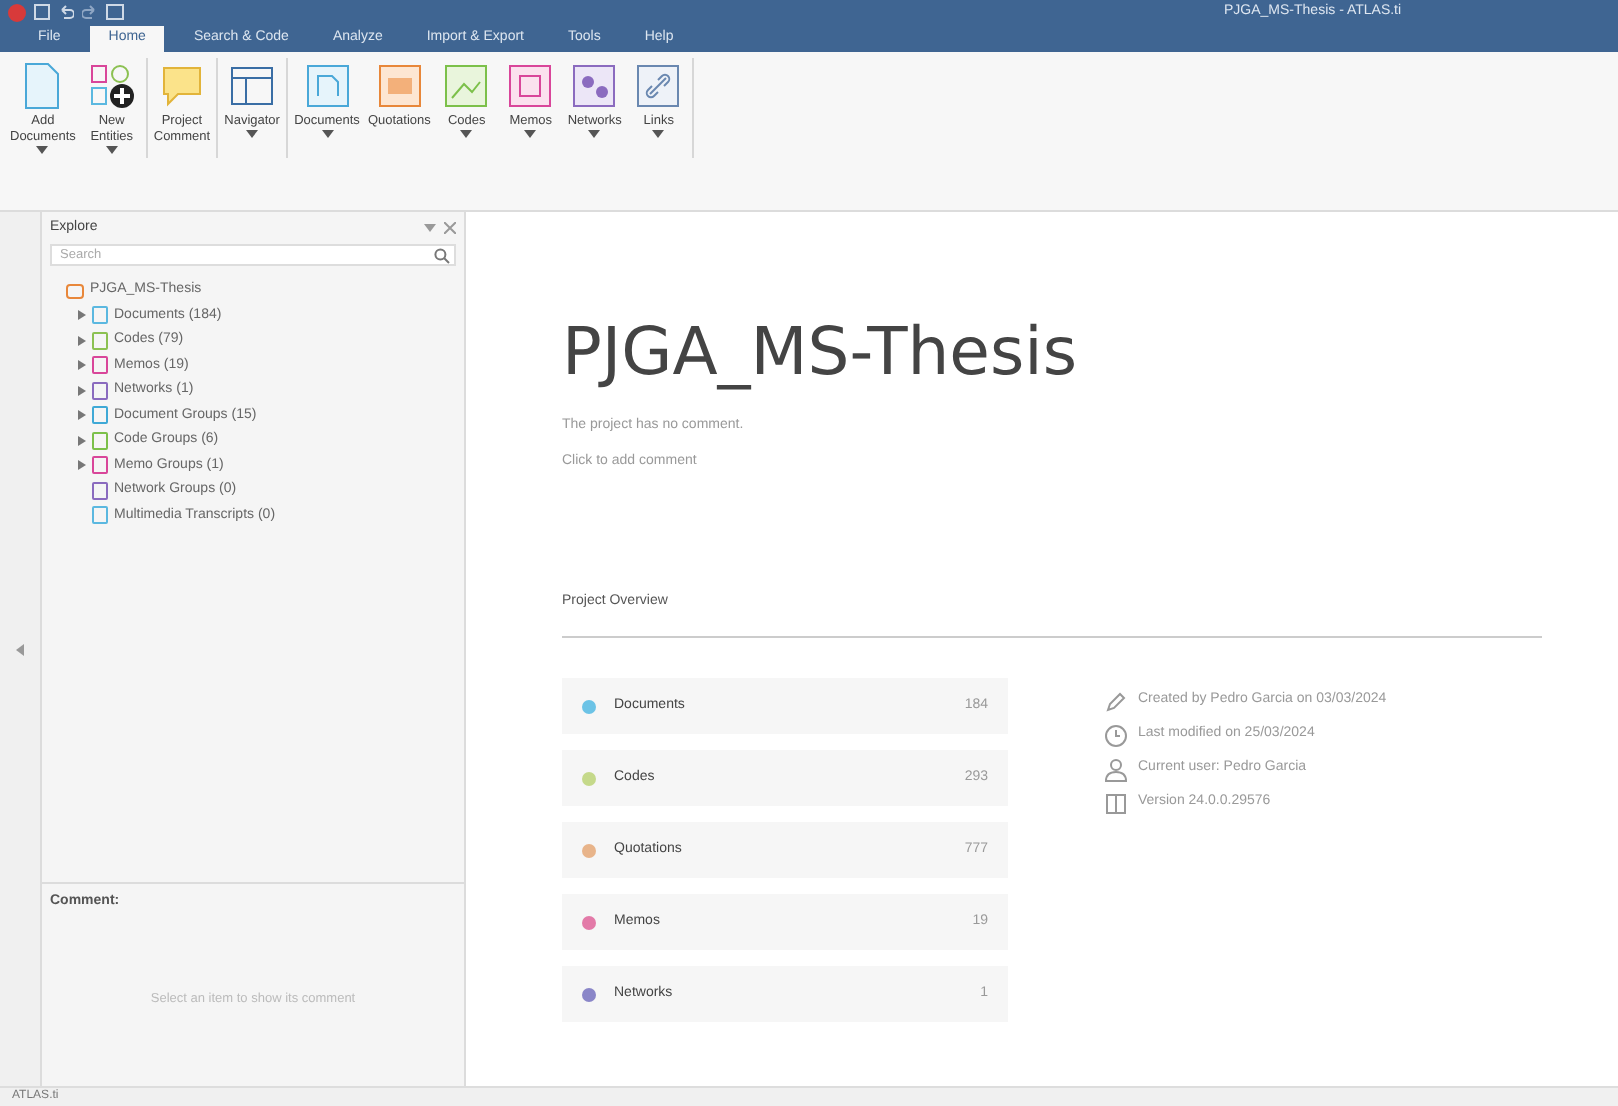 This screenshot has height=1106, width=1618. Describe the element at coordinates (66, 12) in the screenshot. I see `undo-icon` at that location.